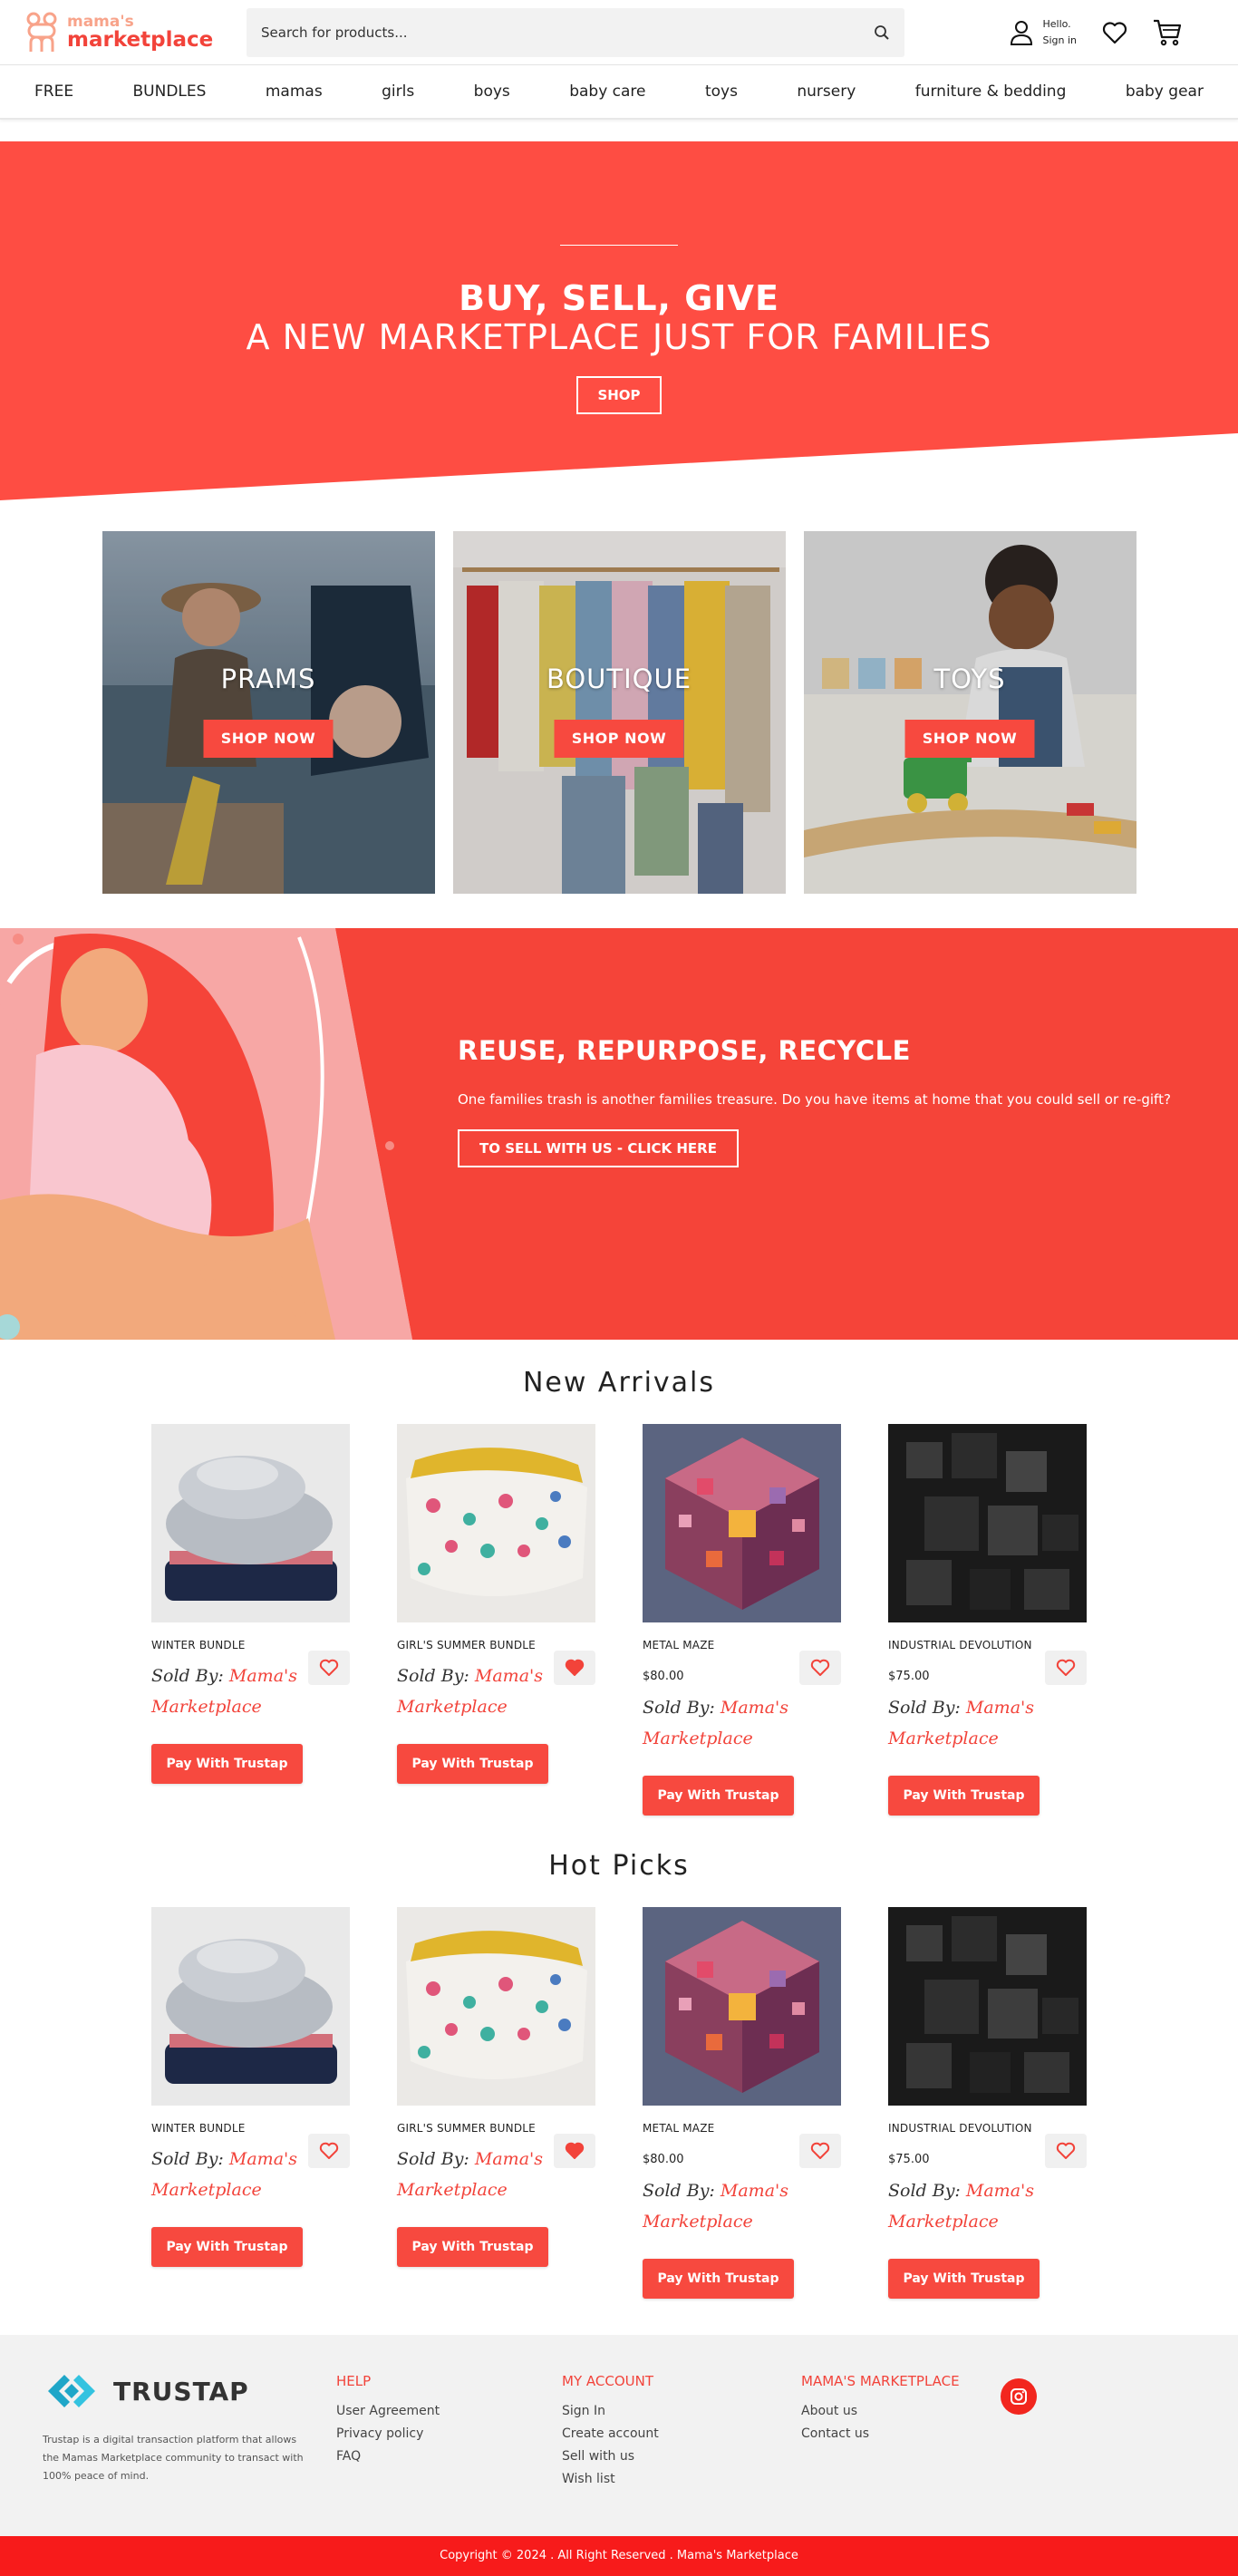 This screenshot has width=1238, height=2576. Describe the element at coordinates (268, 678) in the screenshot. I see `tile-prams-label: PRAMS` at that location.